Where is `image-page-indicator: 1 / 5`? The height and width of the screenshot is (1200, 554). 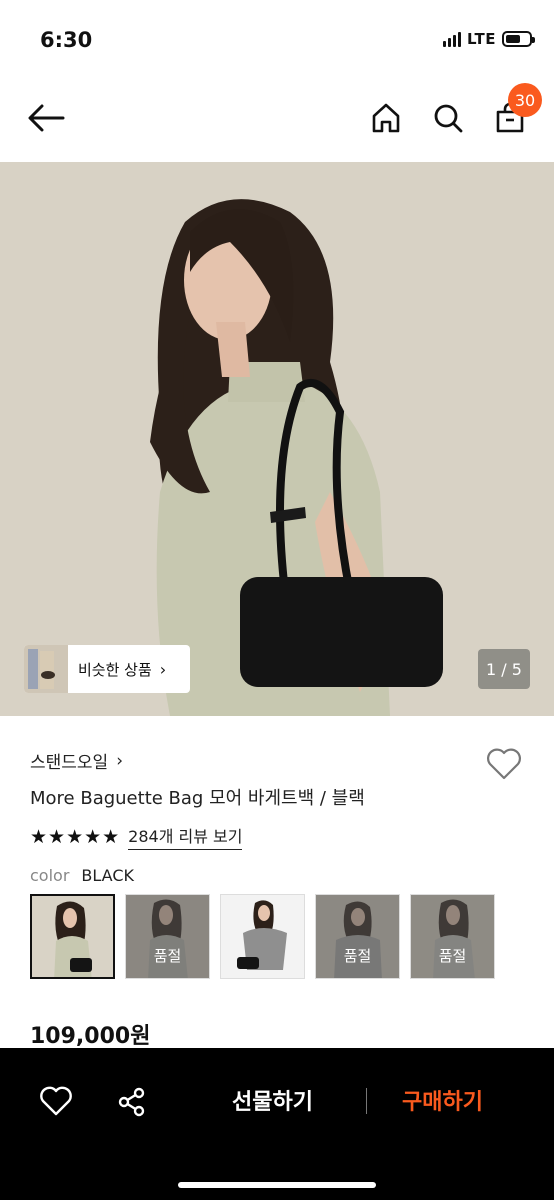 image-page-indicator: 1 / 5 is located at coordinates (504, 669).